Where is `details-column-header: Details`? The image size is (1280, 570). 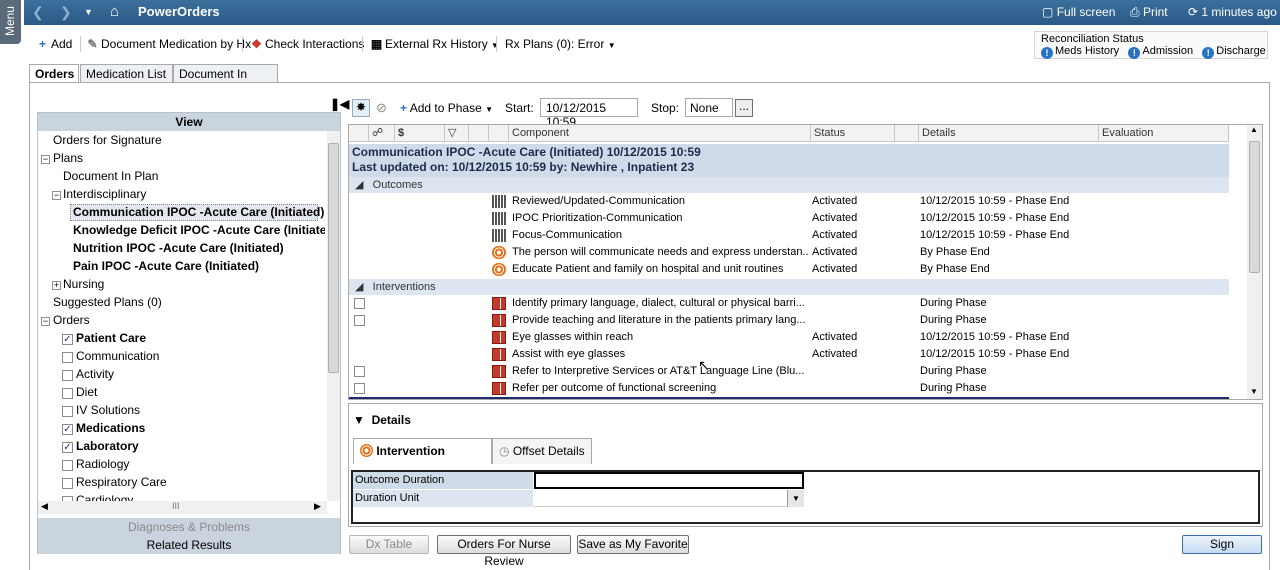
details-column-header: Details is located at coordinates (1009, 133).